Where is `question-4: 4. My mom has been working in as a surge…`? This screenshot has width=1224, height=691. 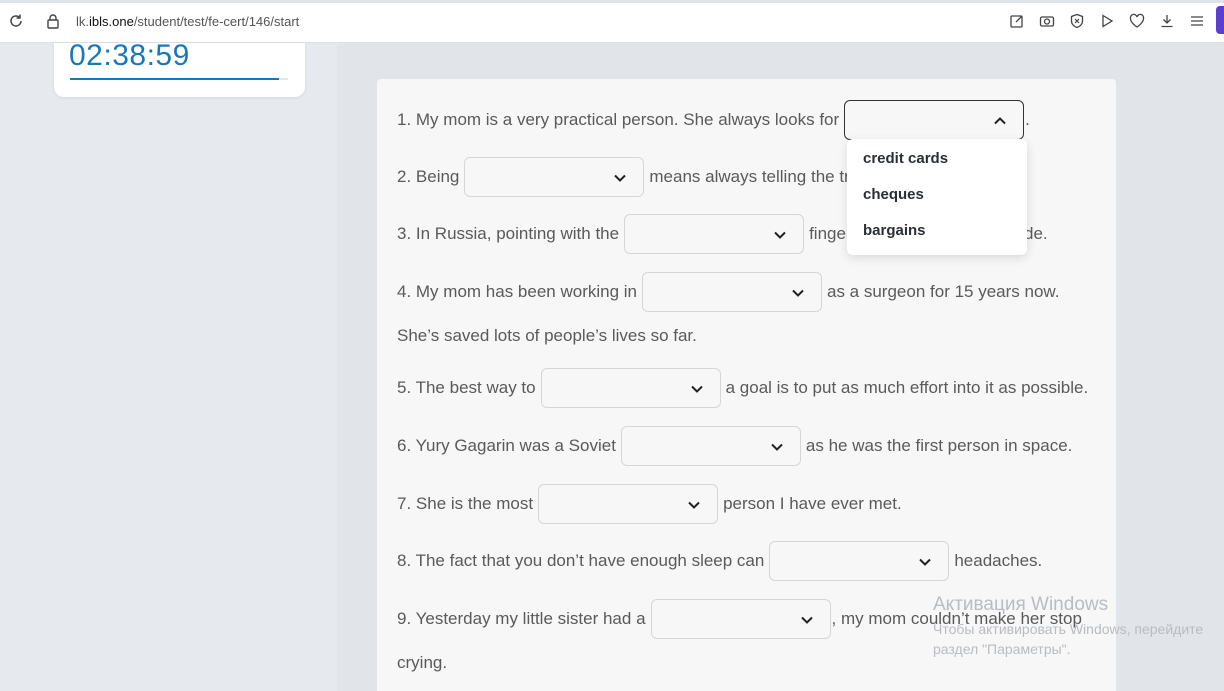 question-4: 4. My mom has been working in as a surge… is located at coordinates (728, 292).